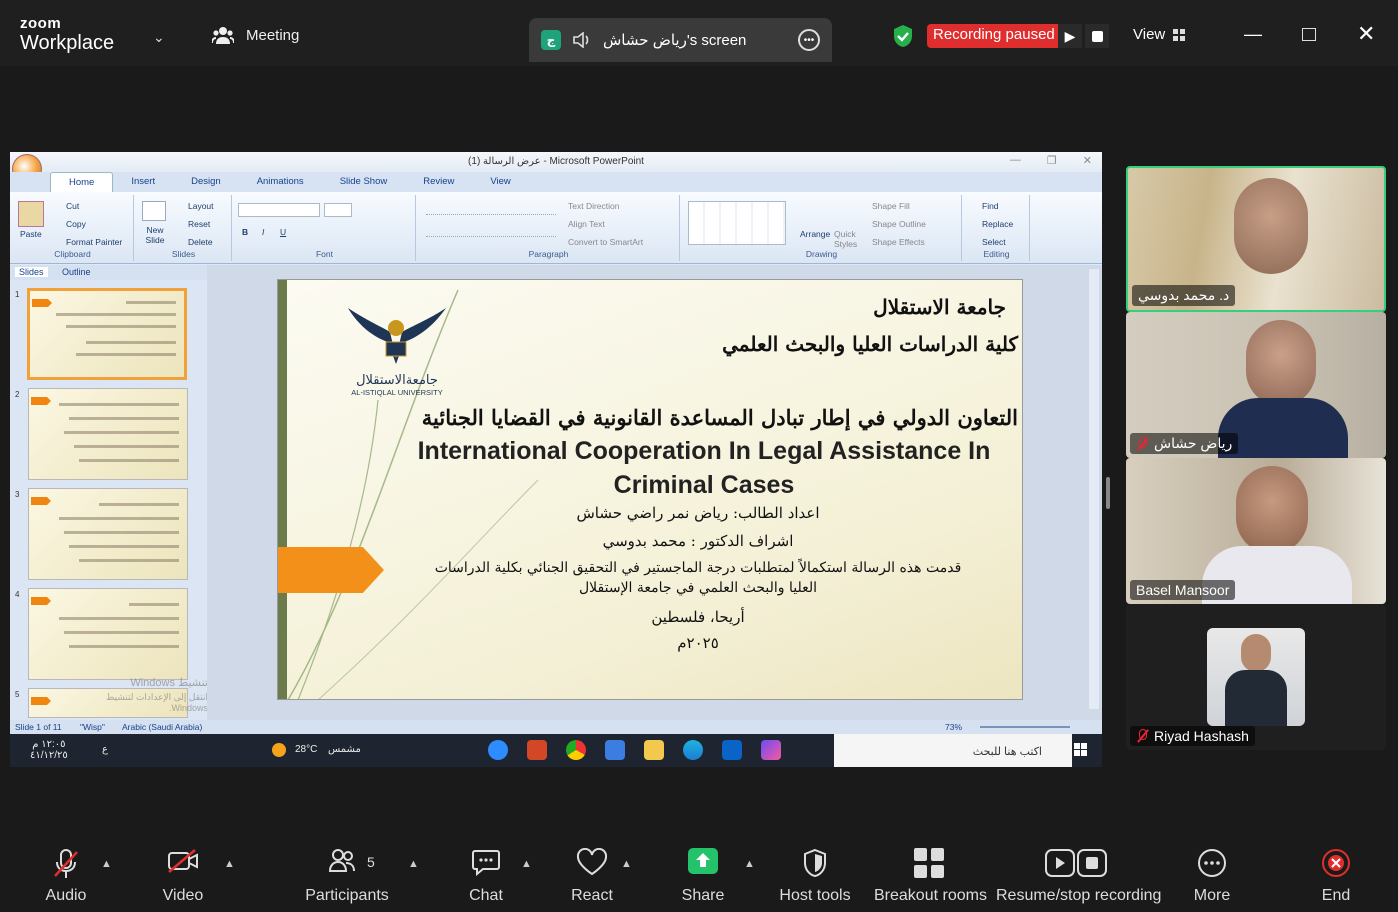  I want to click on participant-tile: د. محمد بدوسي, so click(1256, 239).